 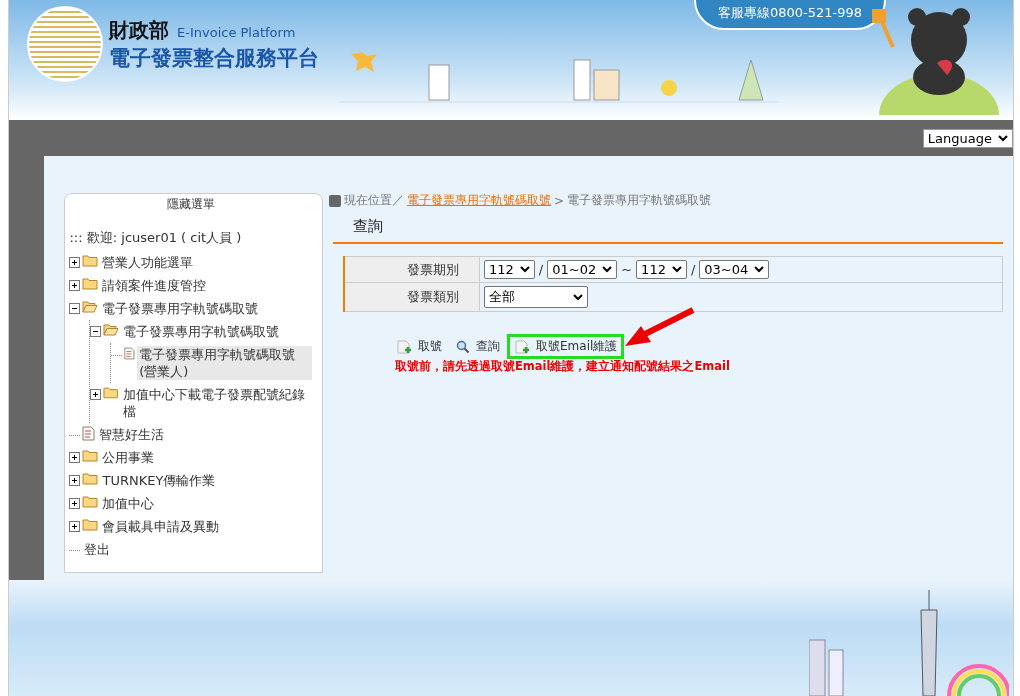 I want to click on section-title: 查詢, so click(x=668, y=226).